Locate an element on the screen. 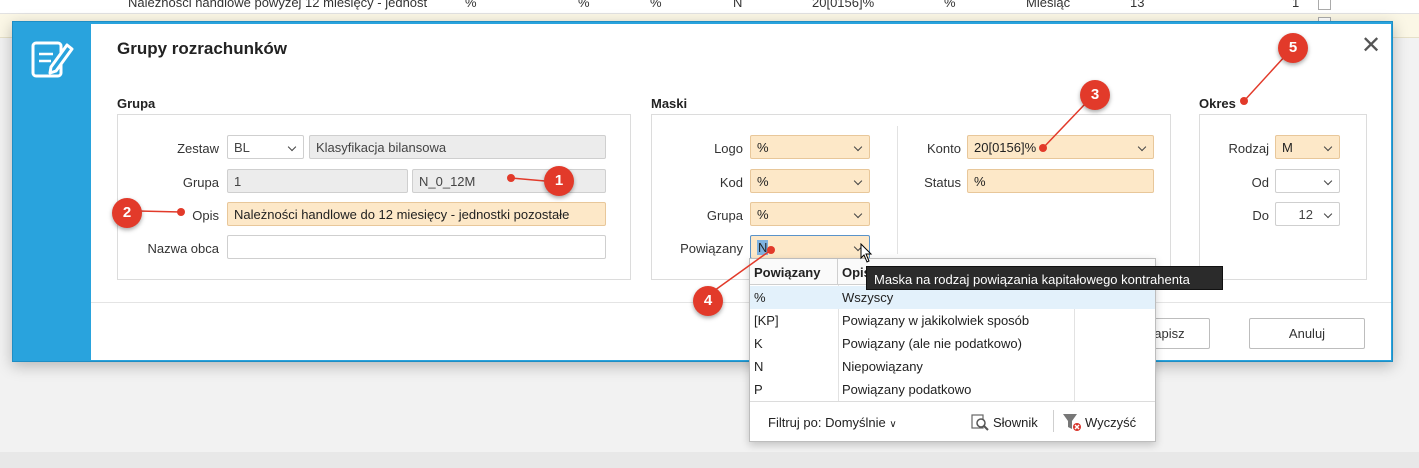 This screenshot has width=1419, height=468. dialog-title: Grupy rozrachunków is located at coordinates (202, 48).